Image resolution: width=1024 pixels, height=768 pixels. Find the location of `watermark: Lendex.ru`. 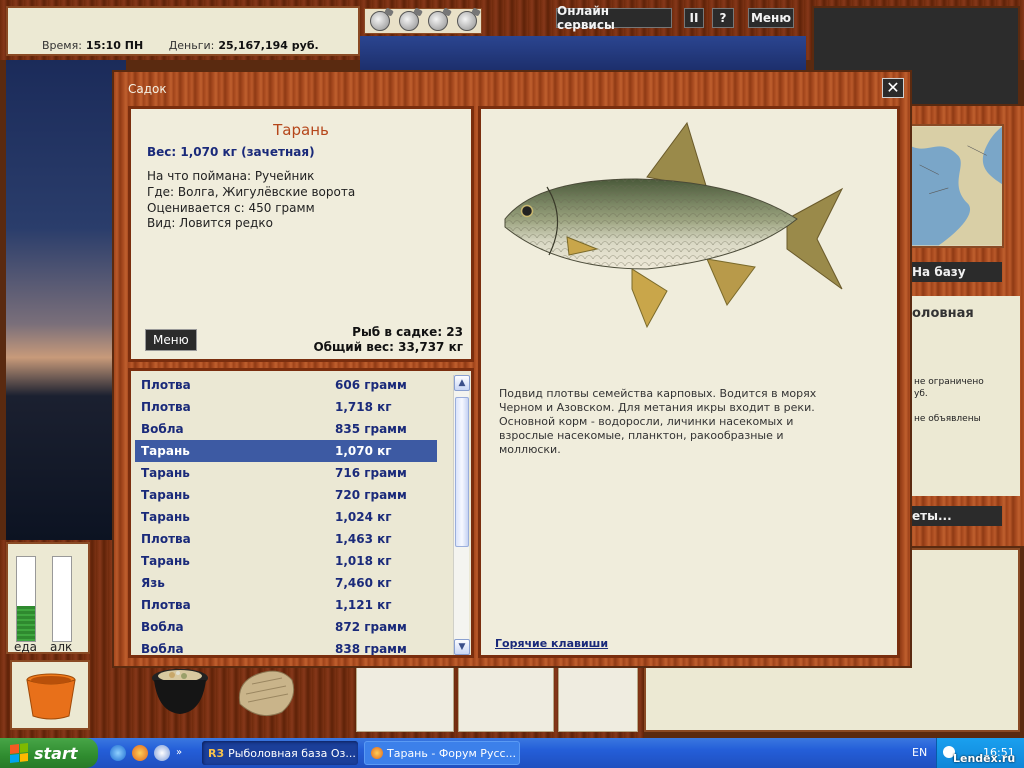

watermark: Lendex.ru is located at coordinates (984, 758).